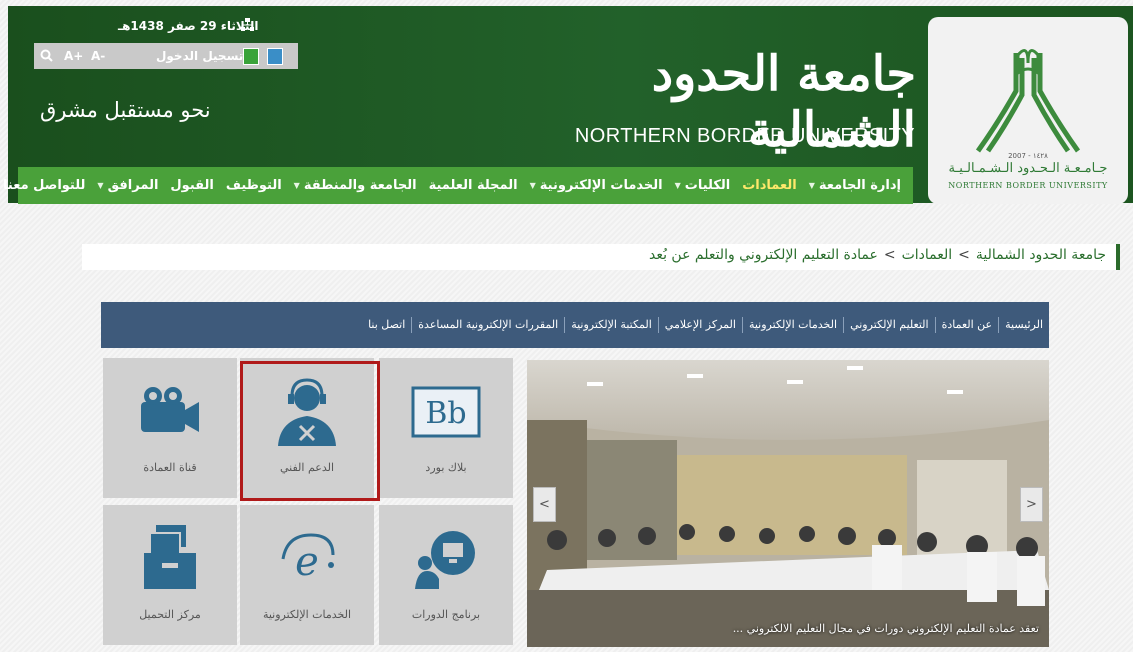  I want to click on university-name-english: NORTHERN BORDER UNIVERSITY, so click(744, 136).